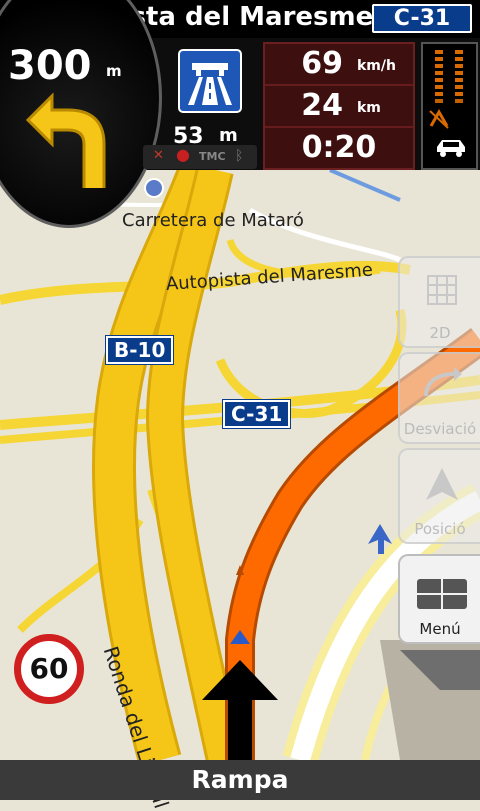 This screenshot has width=480, height=811. I want to click on position-label: Posició, so click(440, 529).